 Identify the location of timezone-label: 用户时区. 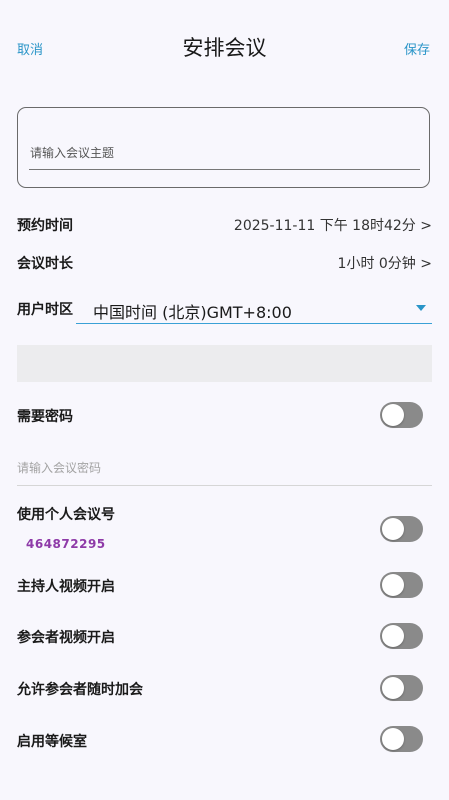
(45, 310).